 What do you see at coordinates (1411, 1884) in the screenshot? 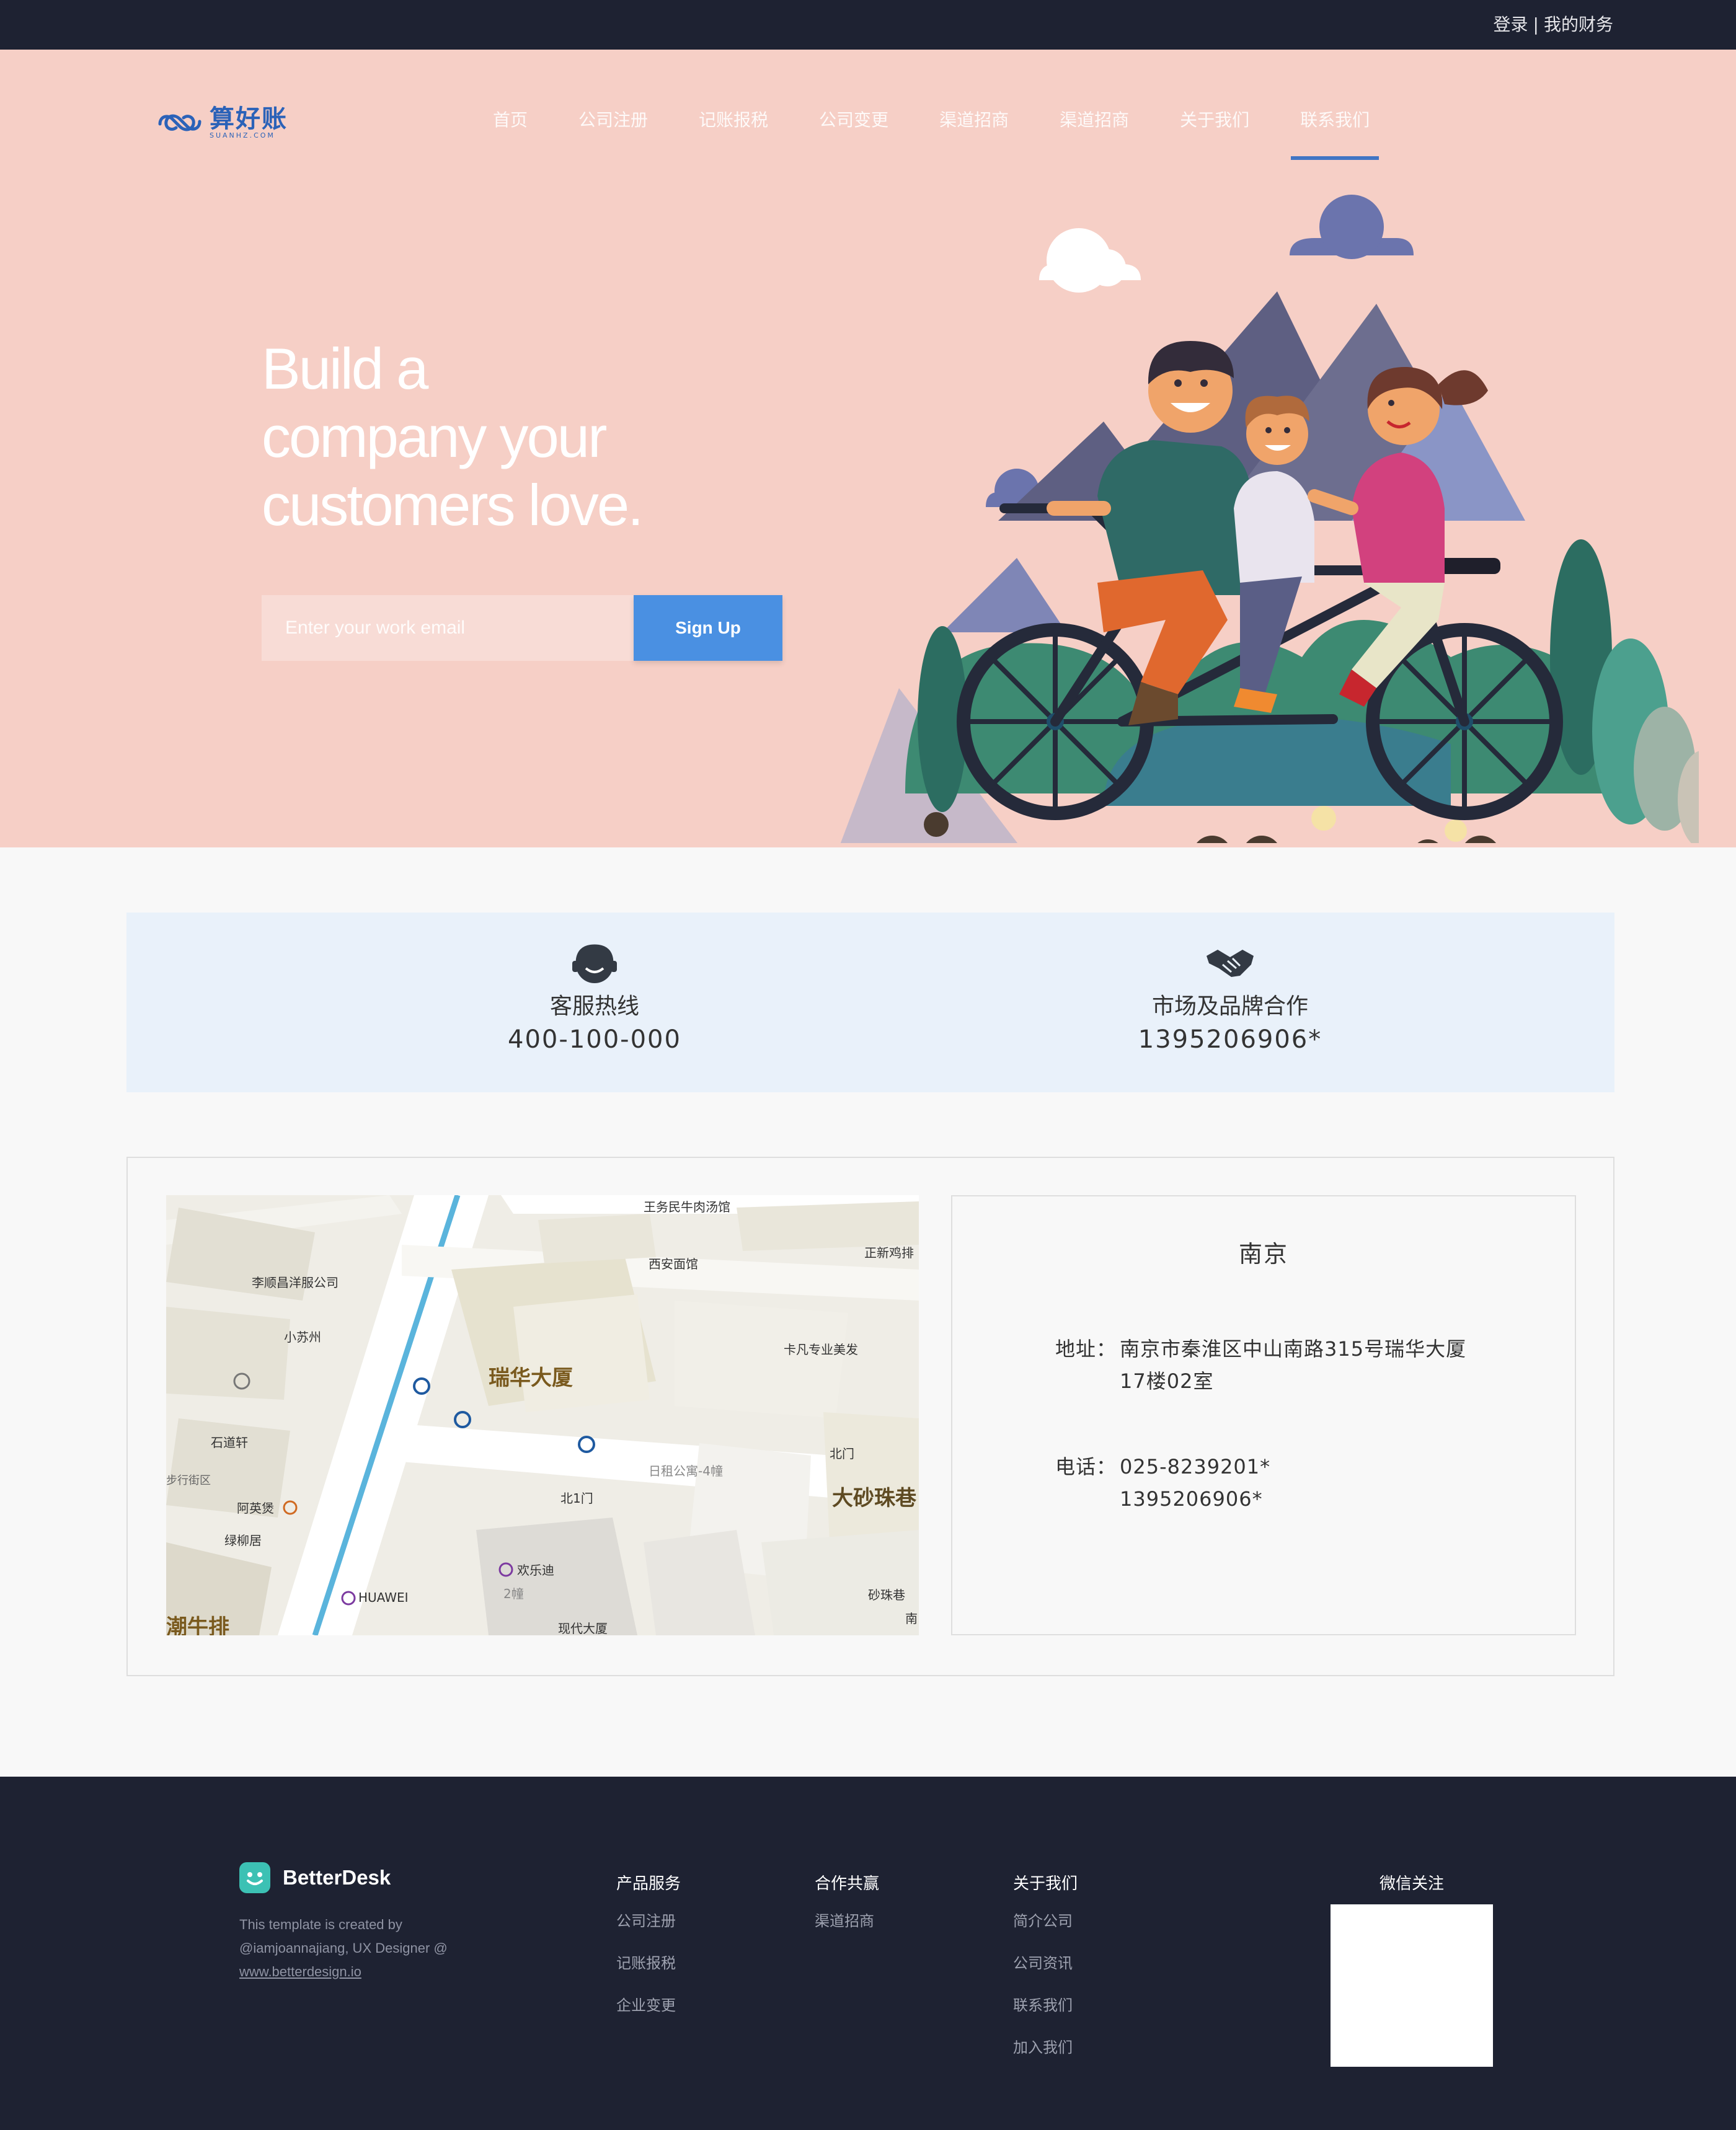
I see `wechat-heading: 微信关注` at bounding box center [1411, 1884].